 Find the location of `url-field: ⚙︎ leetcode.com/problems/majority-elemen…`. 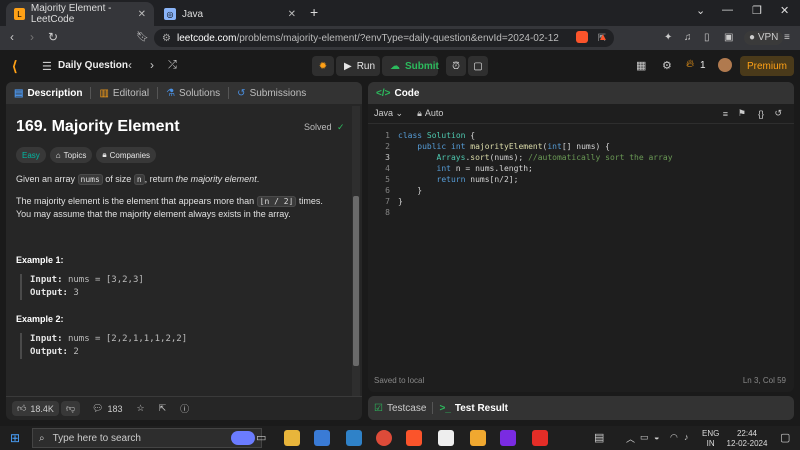

url-field: ⚙︎ leetcode.com/problems/majority-elemen… is located at coordinates (384, 38).